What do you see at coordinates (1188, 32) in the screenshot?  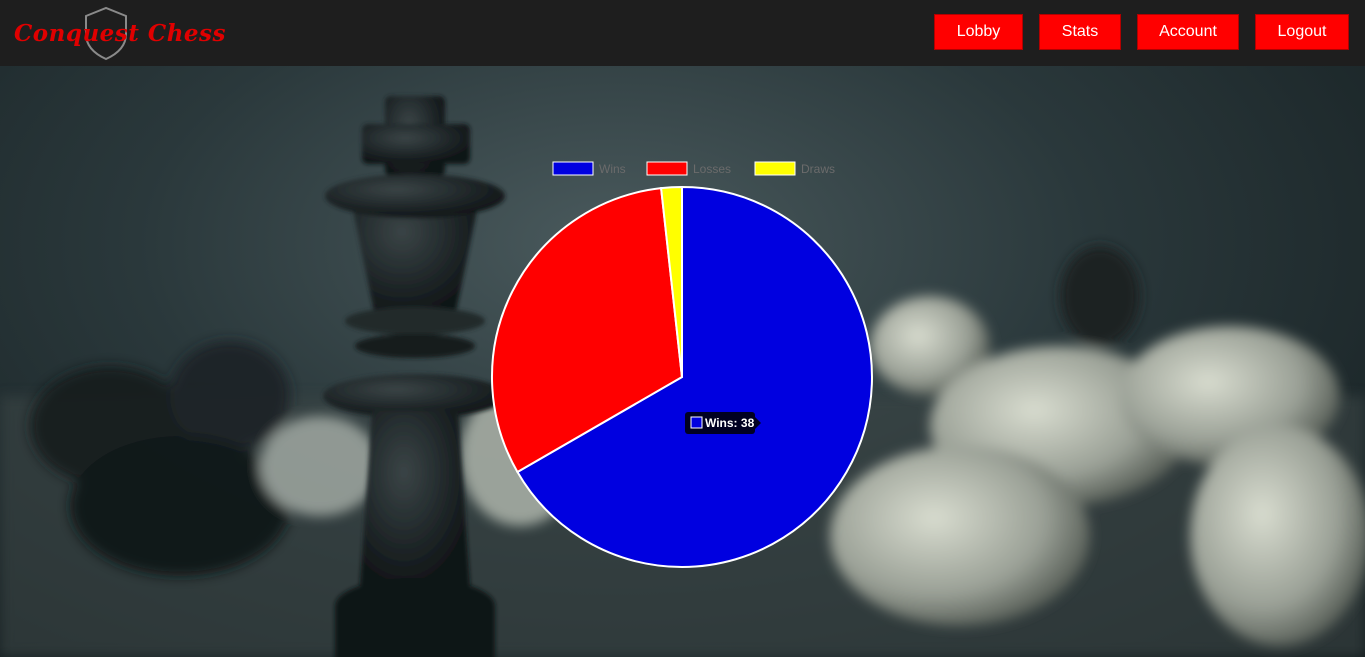 I see `account-button: Account` at bounding box center [1188, 32].